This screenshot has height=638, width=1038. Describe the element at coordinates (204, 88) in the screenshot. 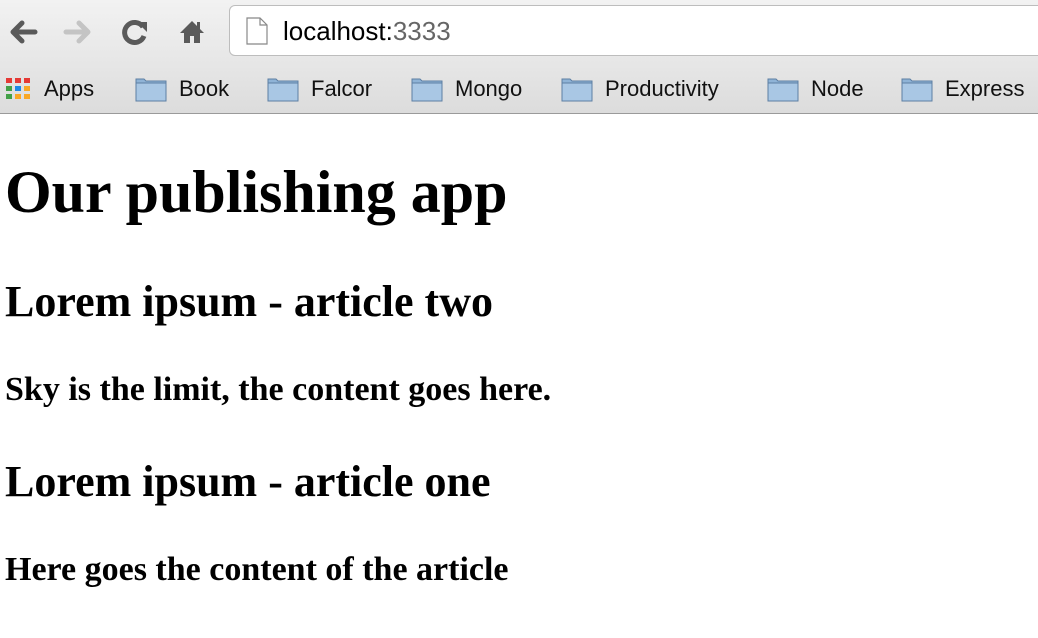

I see `bookmark-label: Book` at that location.